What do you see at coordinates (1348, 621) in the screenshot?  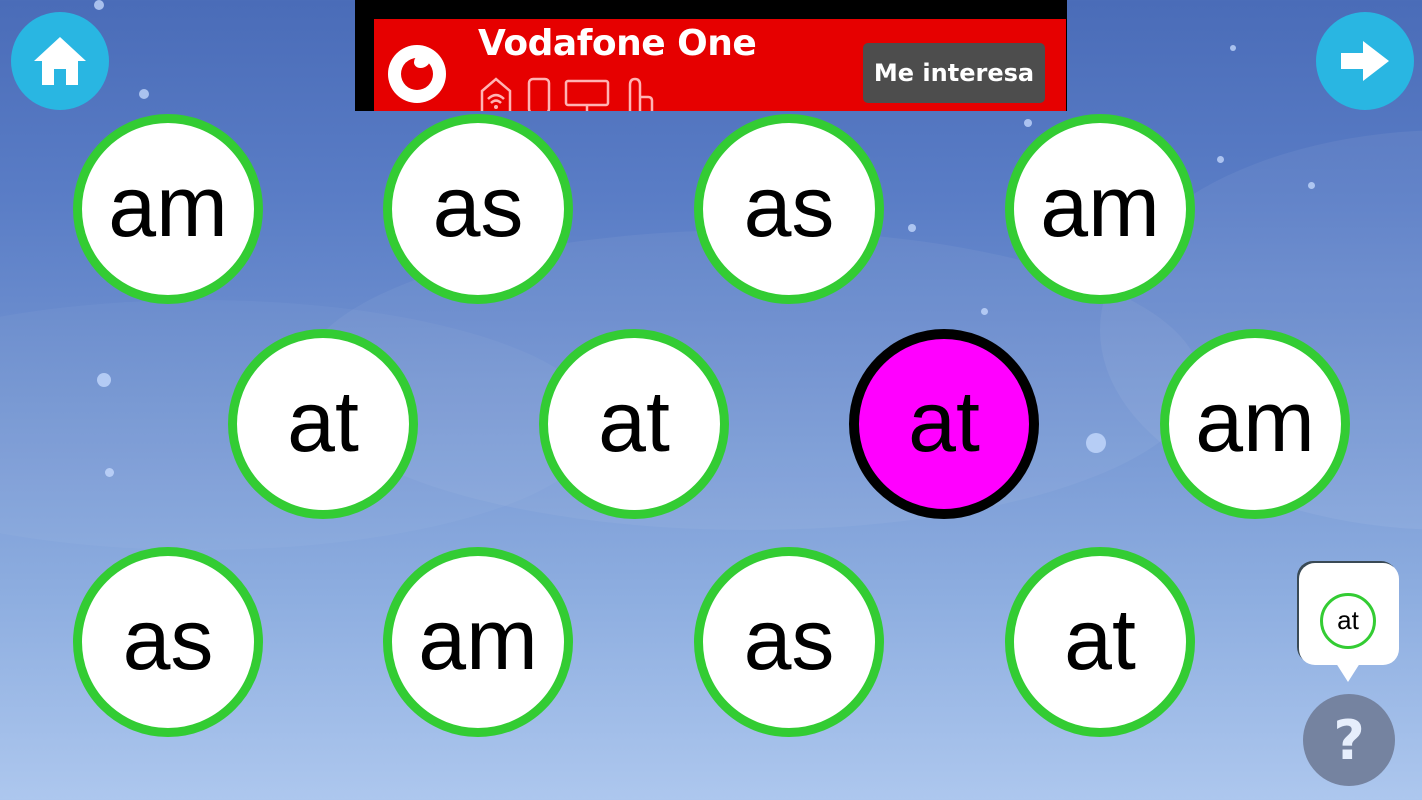 I see `target-word: at` at bounding box center [1348, 621].